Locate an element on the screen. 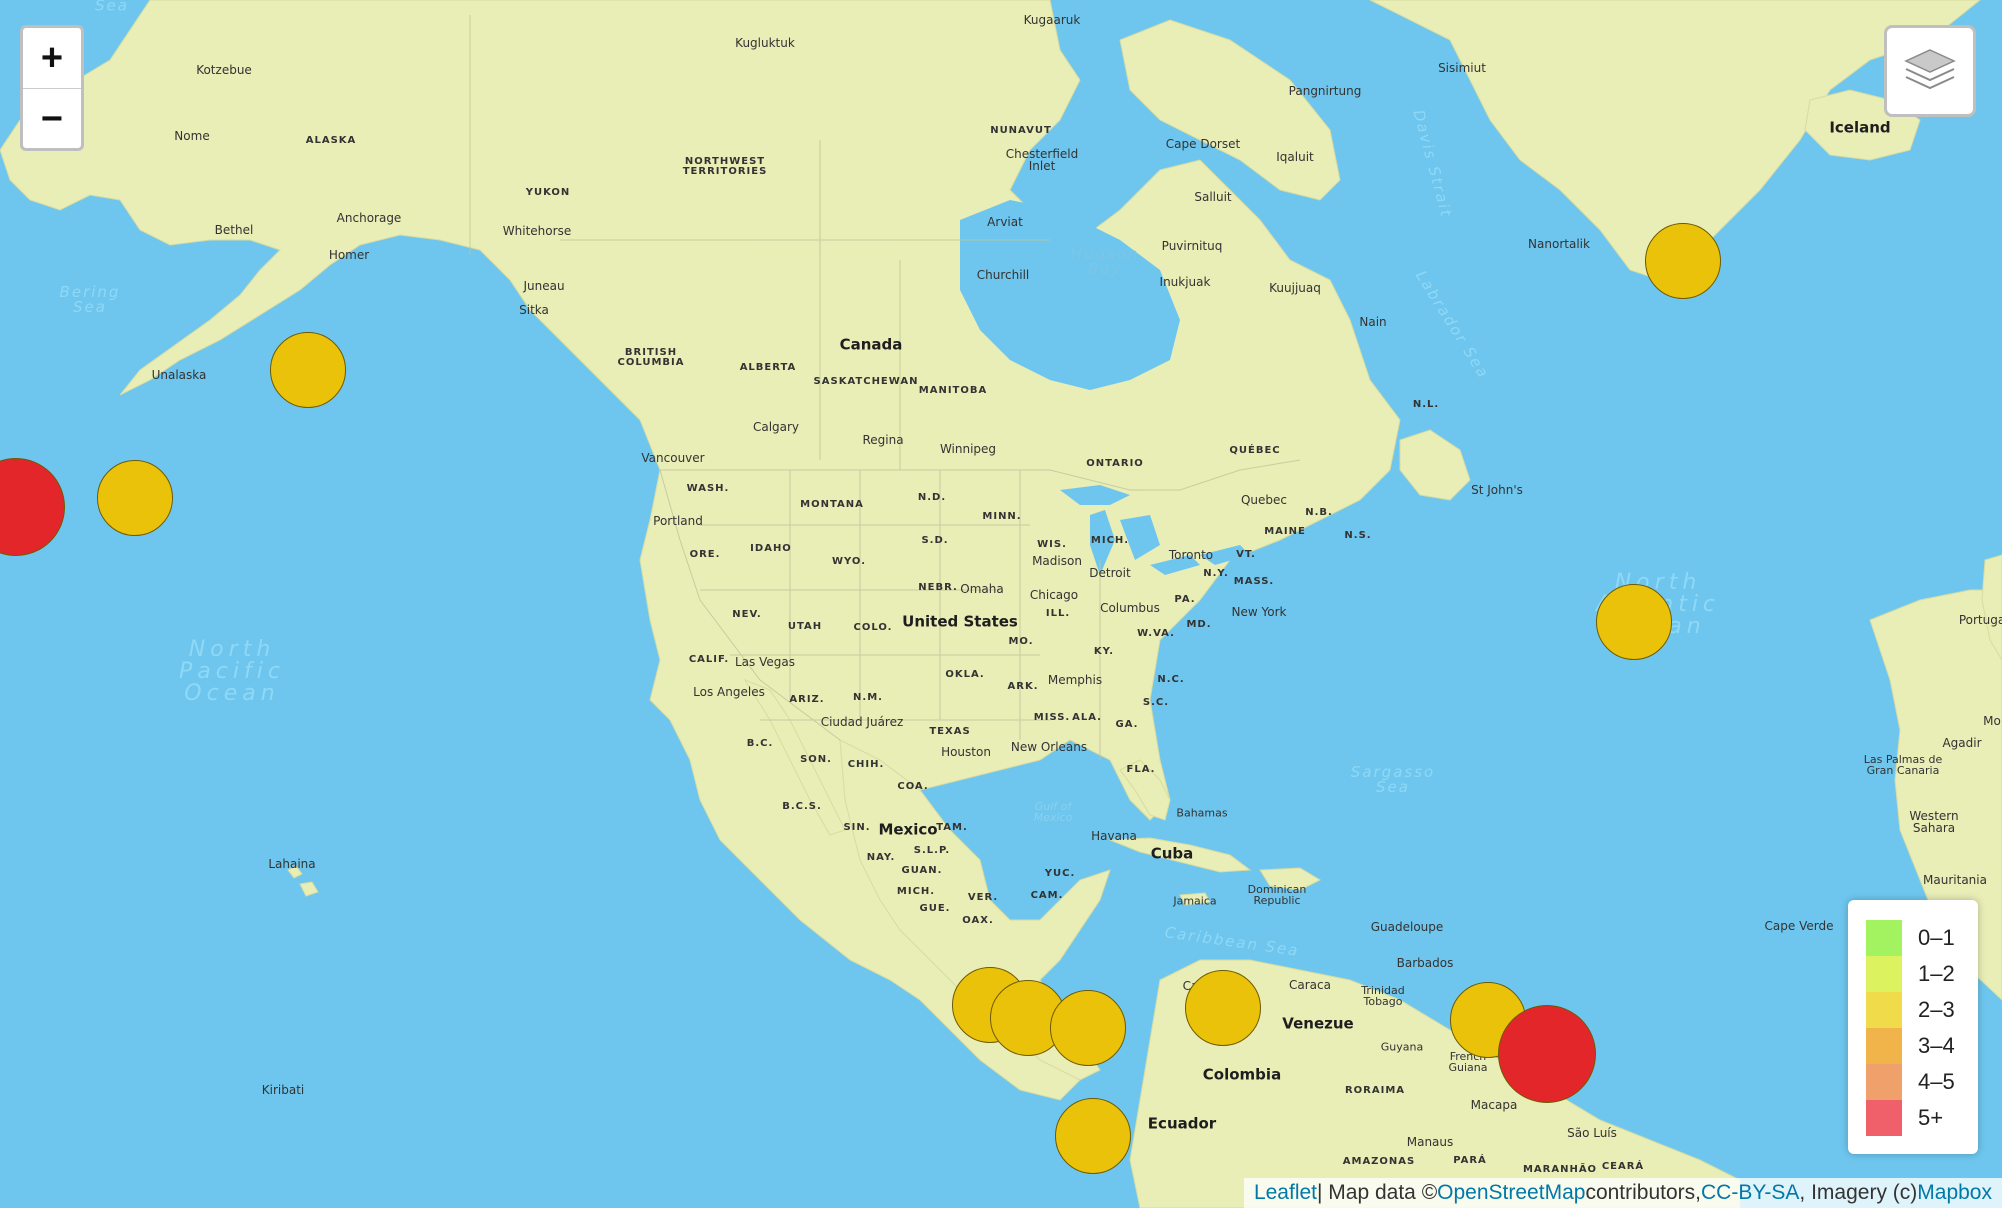 This screenshot has height=1208, width=2002. ill-label: ILL. is located at coordinates (1058, 613).